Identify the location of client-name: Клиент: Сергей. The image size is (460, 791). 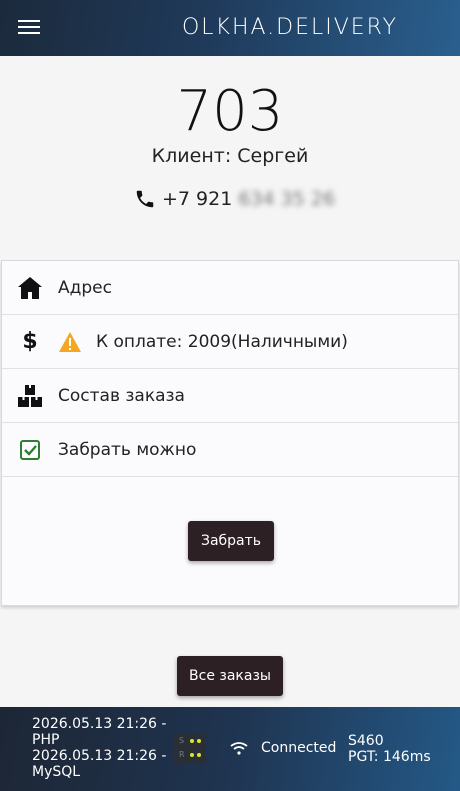
(230, 156).